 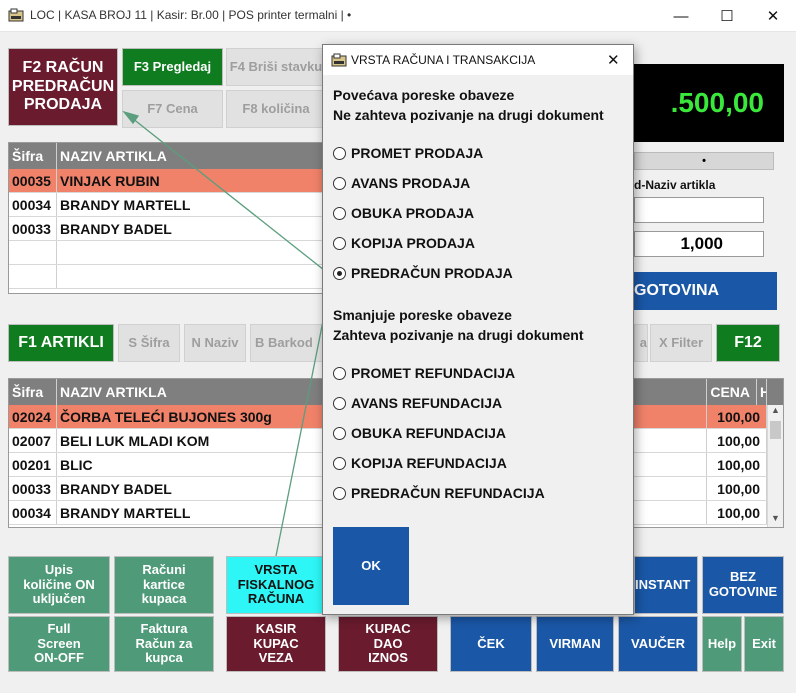 I want to click on vrsta-fiskalnog-racuna-button: VRSTA FISKALNOG RAČUNA, so click(x=276, y=585).